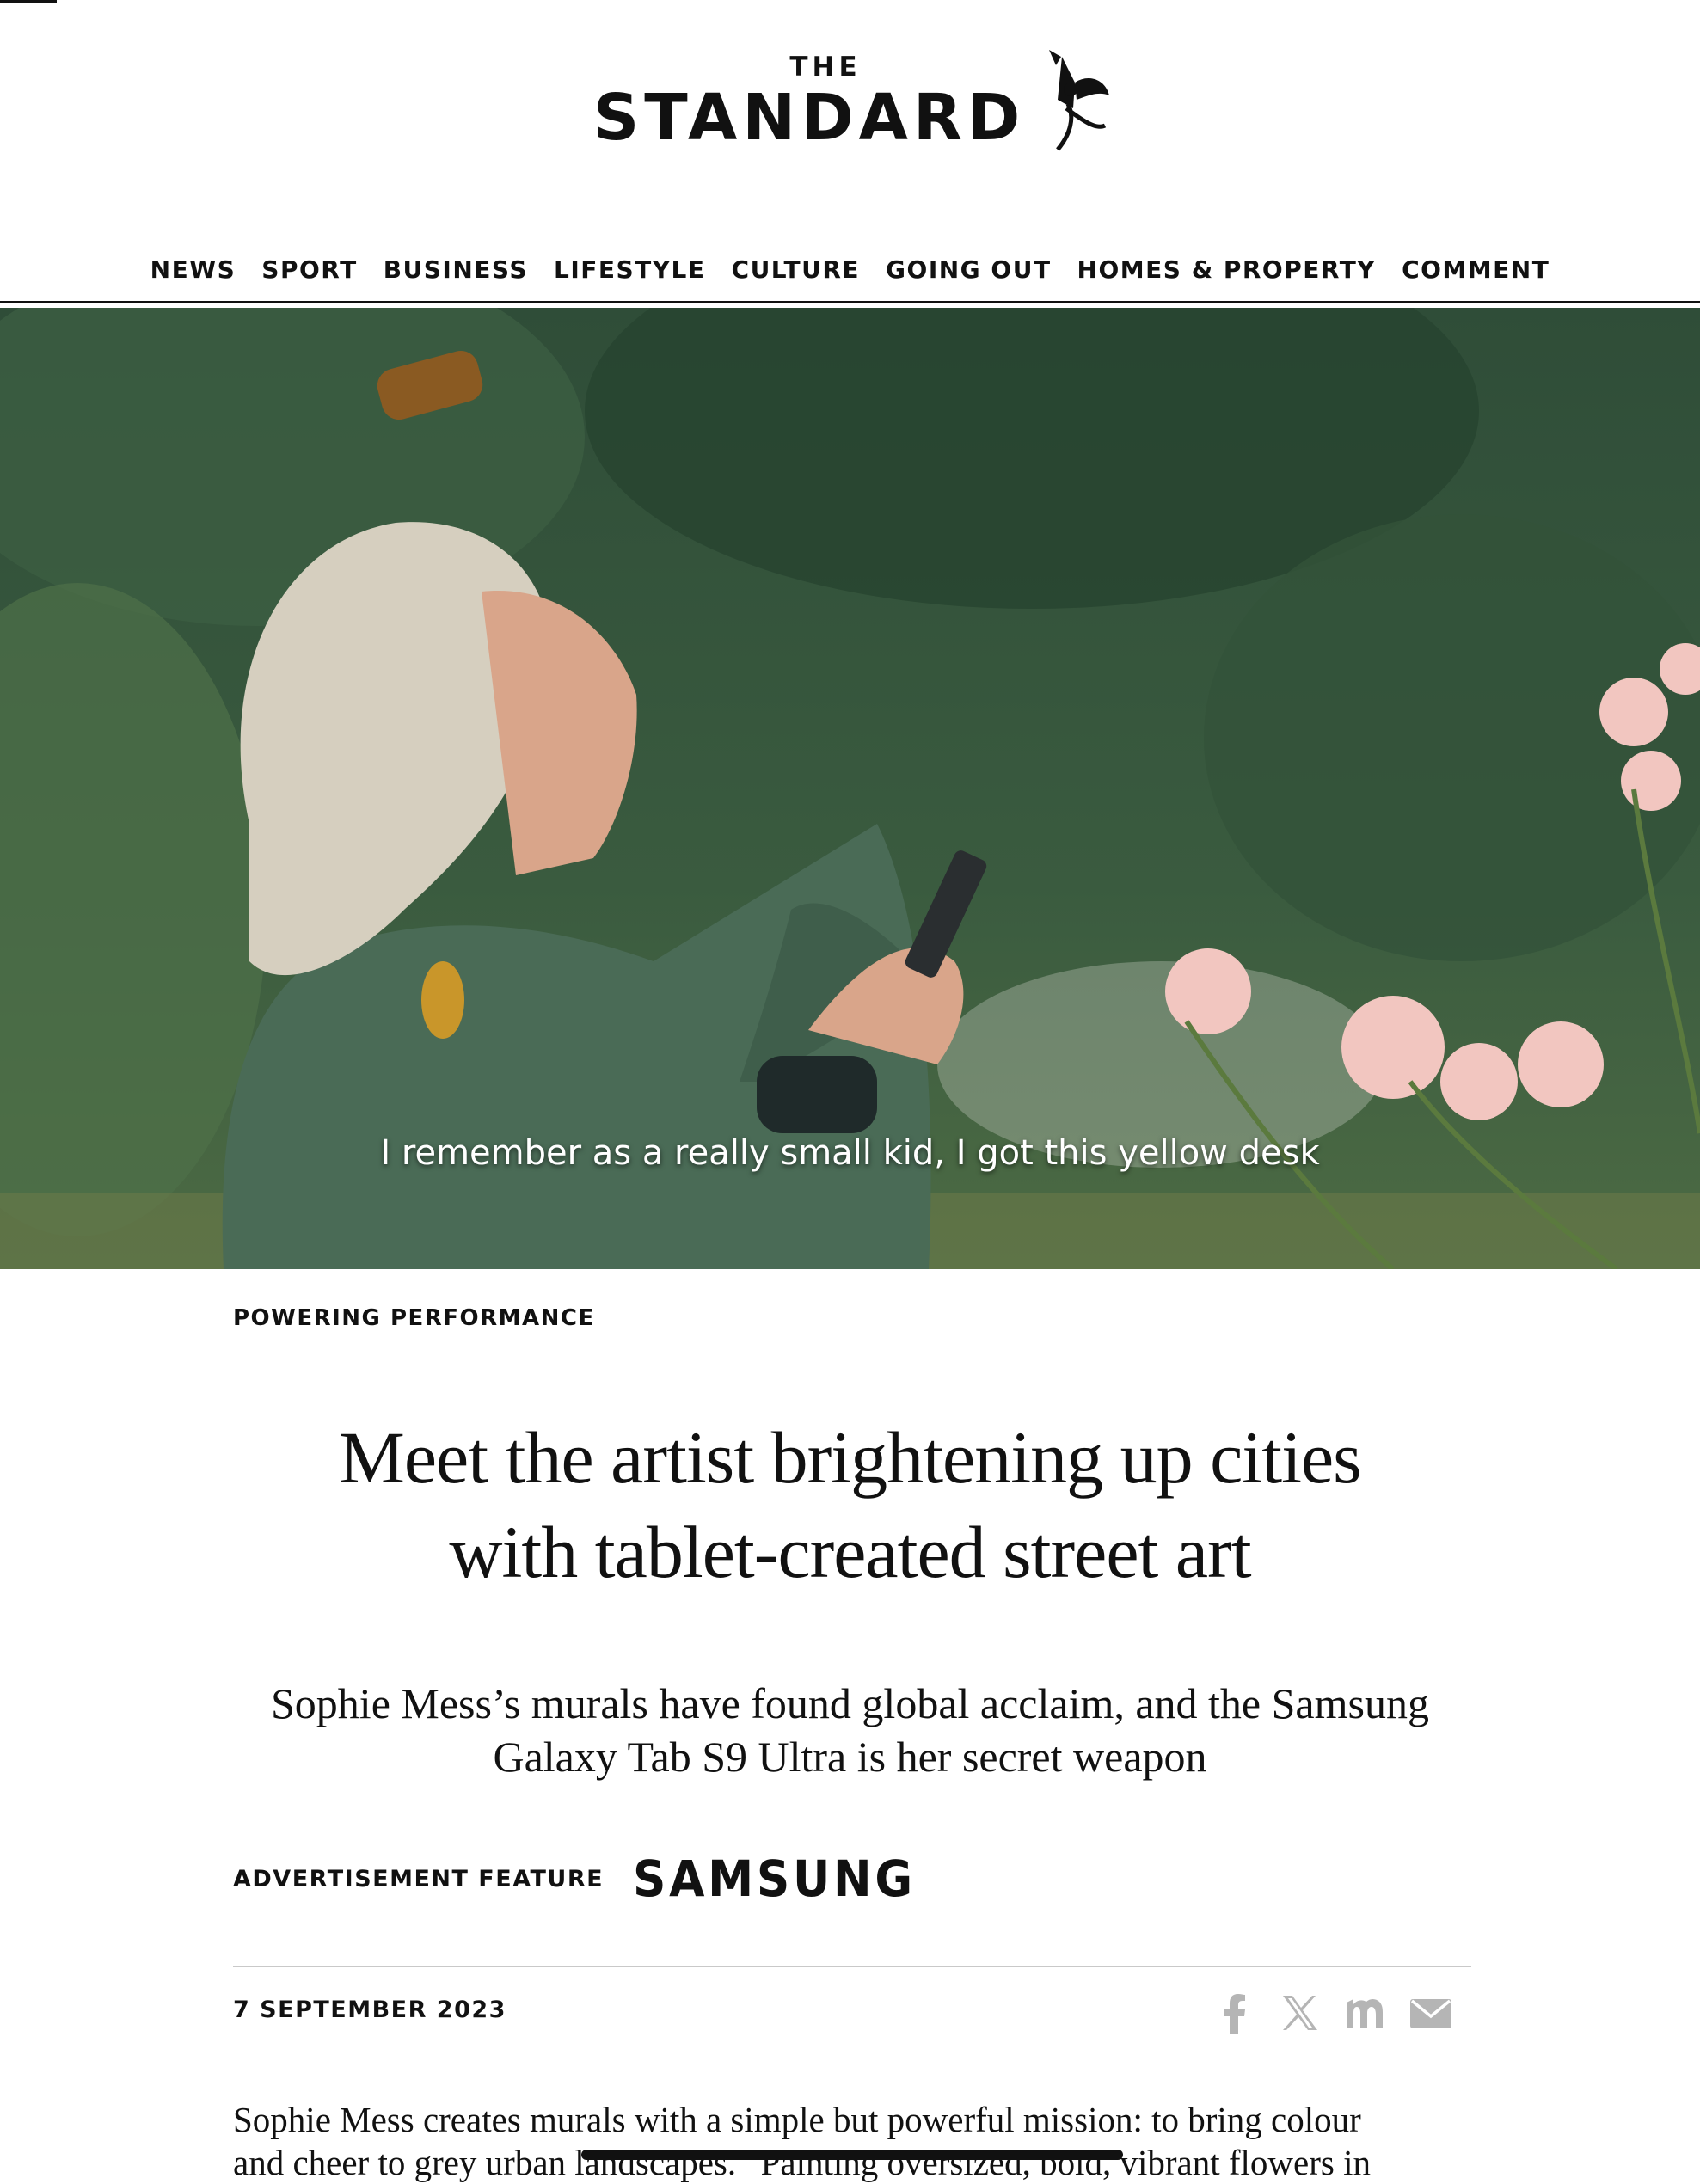 The width and height of the screenshot is (1700, 2184). I want to click on nav-homes-property: HOMES & PROPERTY, so click(1227, 275).